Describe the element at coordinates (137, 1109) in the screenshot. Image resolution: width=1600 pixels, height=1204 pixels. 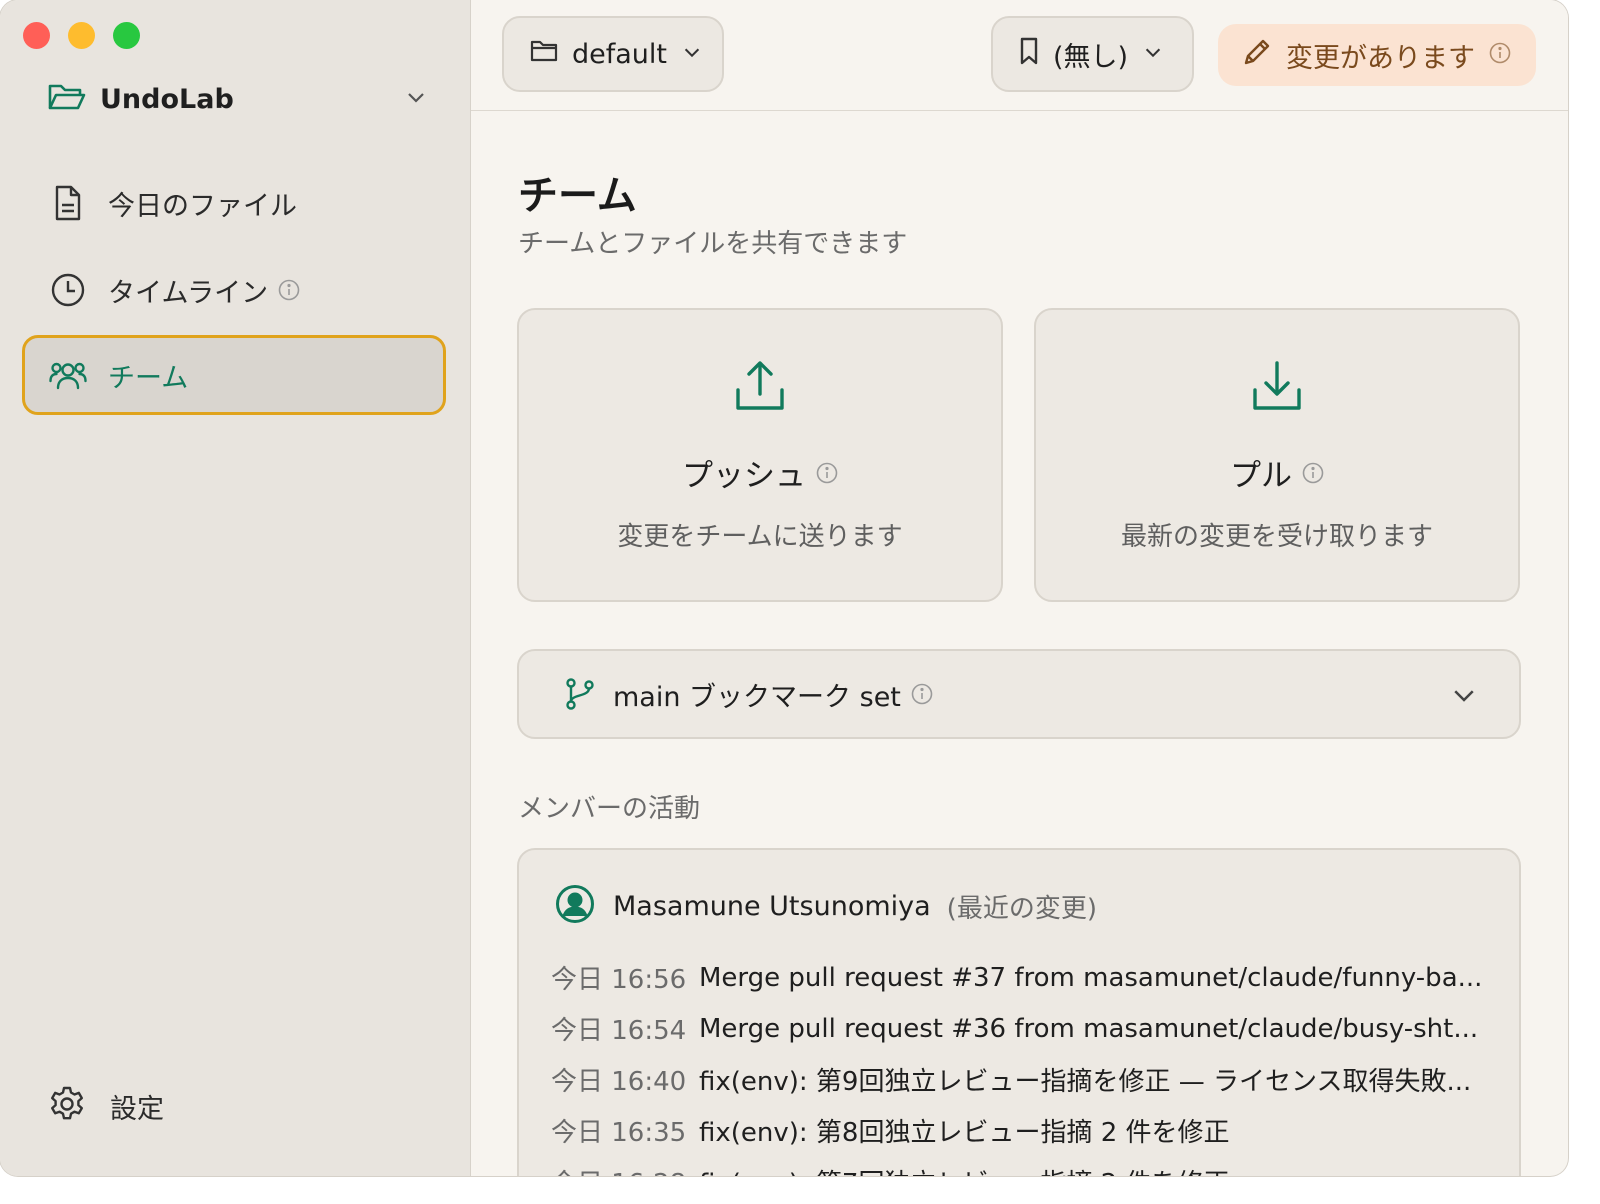
I see `settings-label: 設定` at that location.